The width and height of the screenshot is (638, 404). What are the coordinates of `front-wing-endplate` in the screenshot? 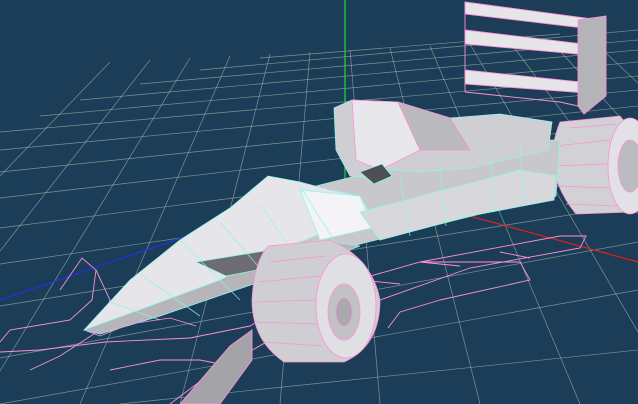 It's located at (216, 366).